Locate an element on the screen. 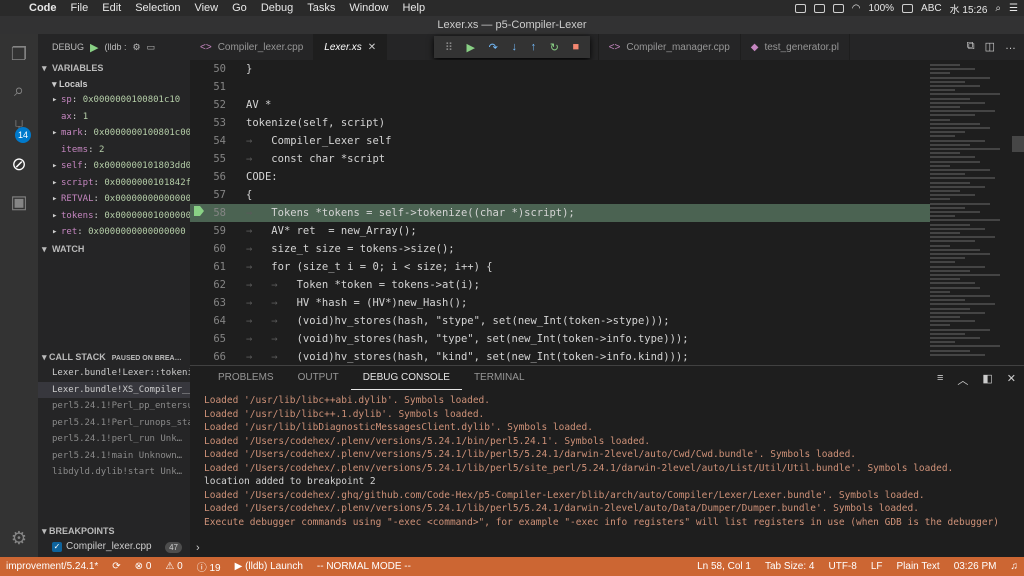 Image resolution: width=1024 pixels, height=576 pixels. battery-percent: 100% is located at coordinates (881, 8).